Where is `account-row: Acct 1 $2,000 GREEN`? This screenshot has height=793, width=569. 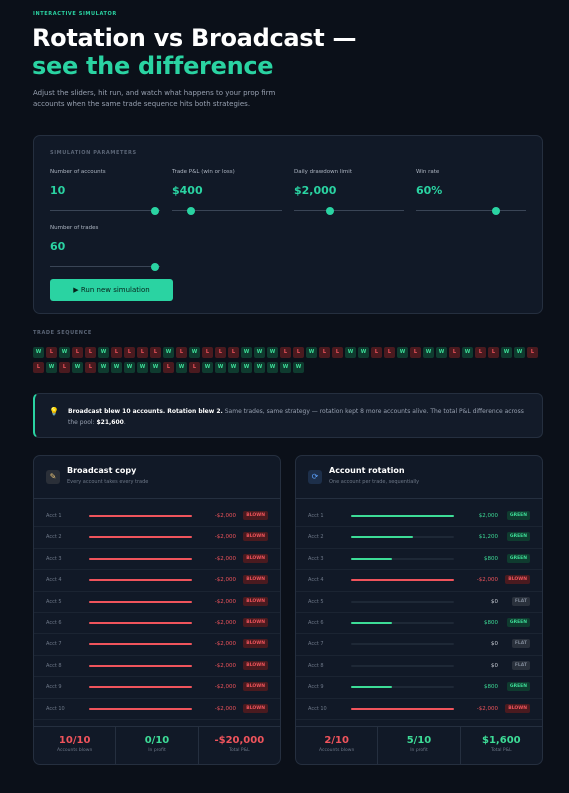
account-row: Acct 1 $2,000 GREEN is located at coordinates (419, 517).